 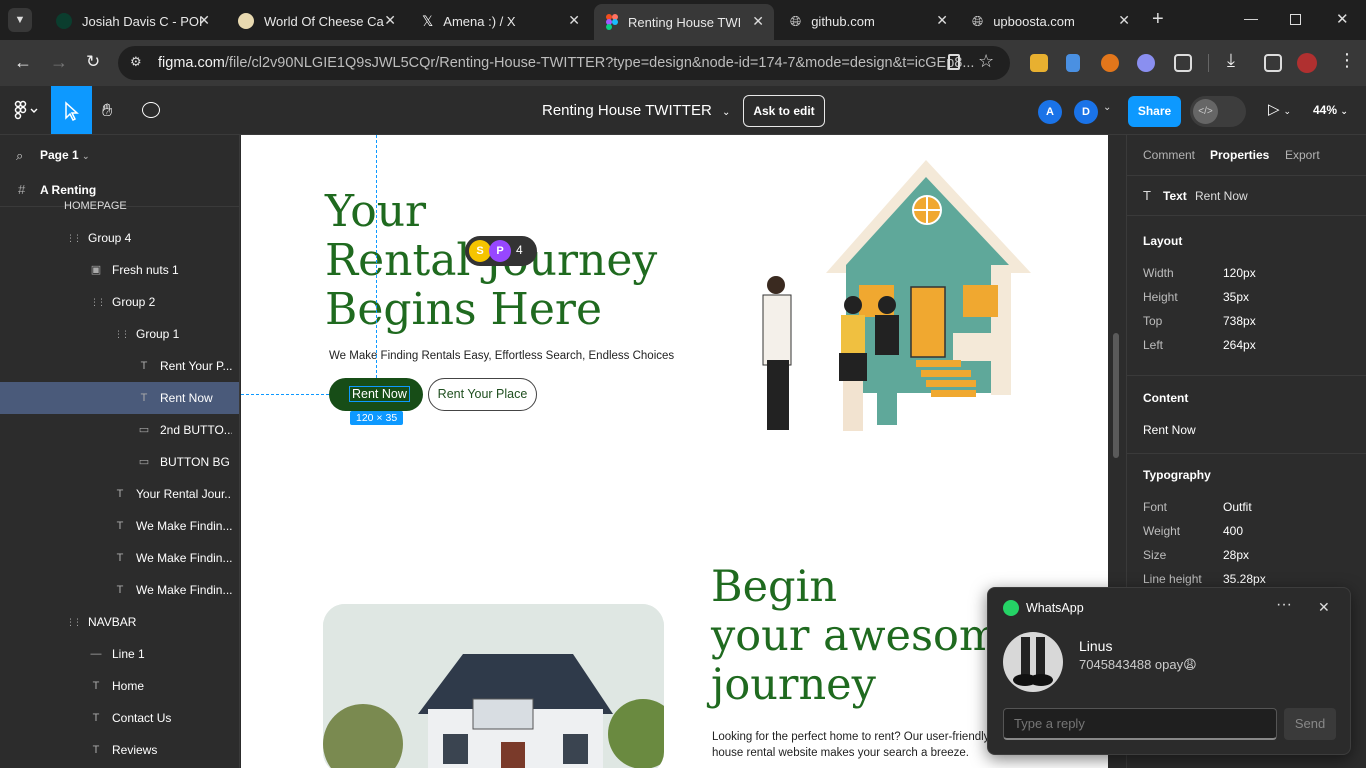 I want to click on gamepad-extension-icon, so click(x=1146, y=63).